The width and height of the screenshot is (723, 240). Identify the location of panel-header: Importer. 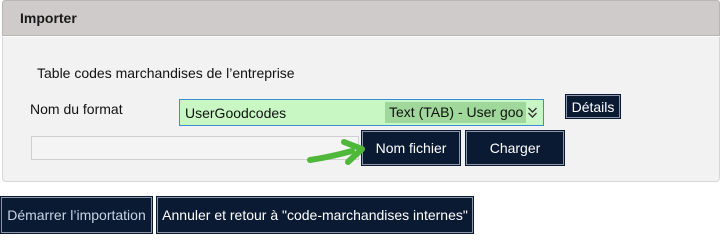
(361, 18).